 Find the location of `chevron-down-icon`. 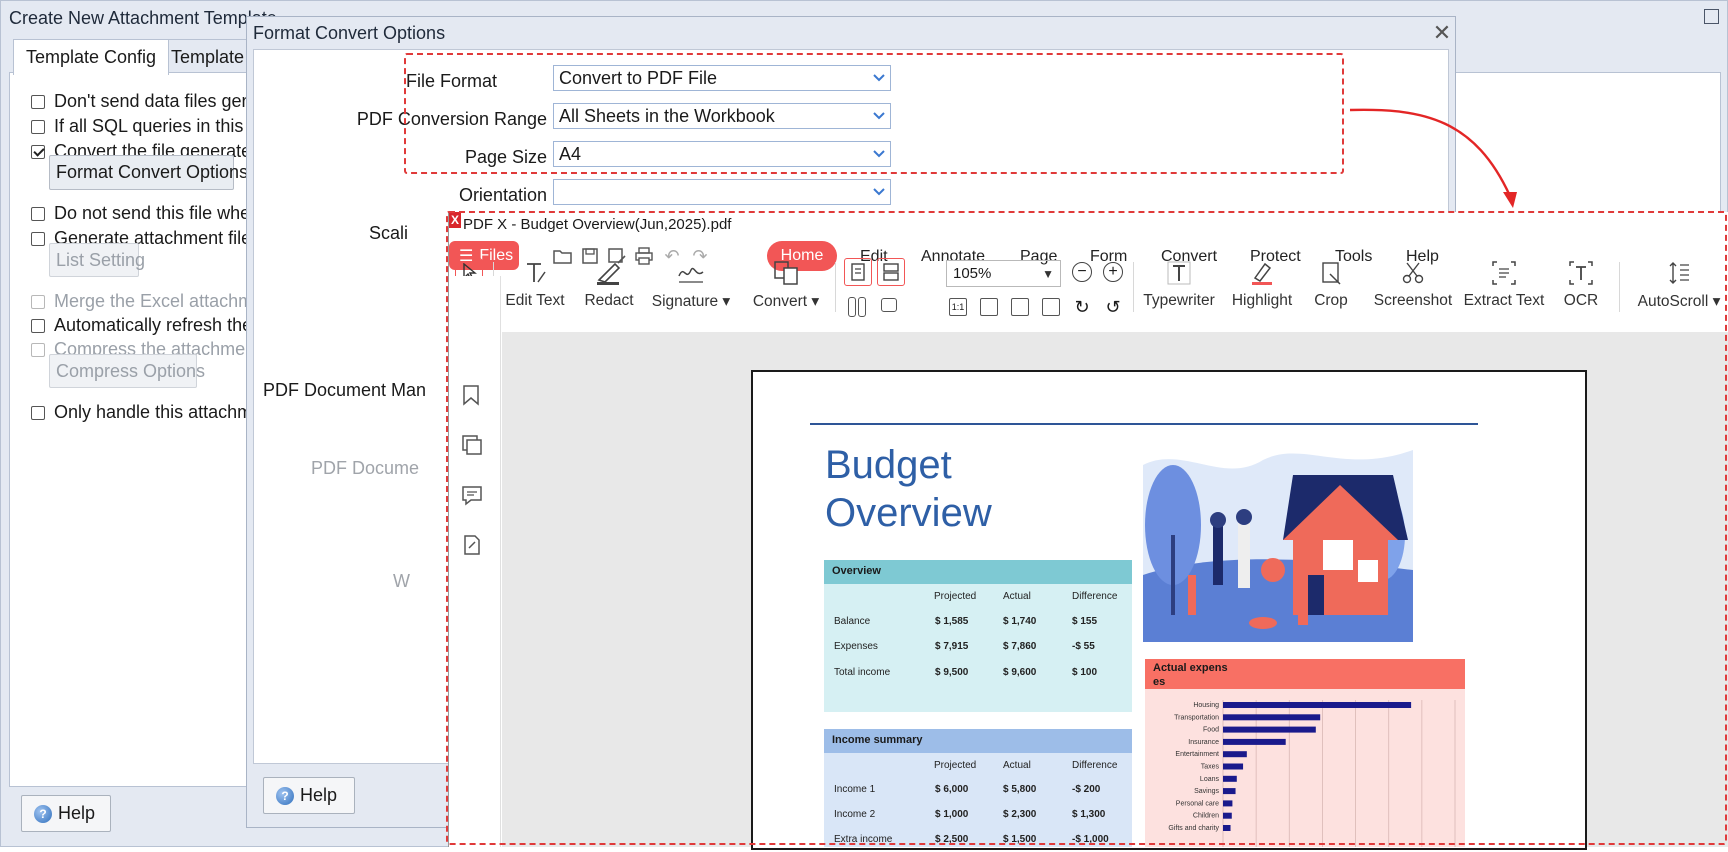

chevron-down-icon is located at coordinates (879, 192).